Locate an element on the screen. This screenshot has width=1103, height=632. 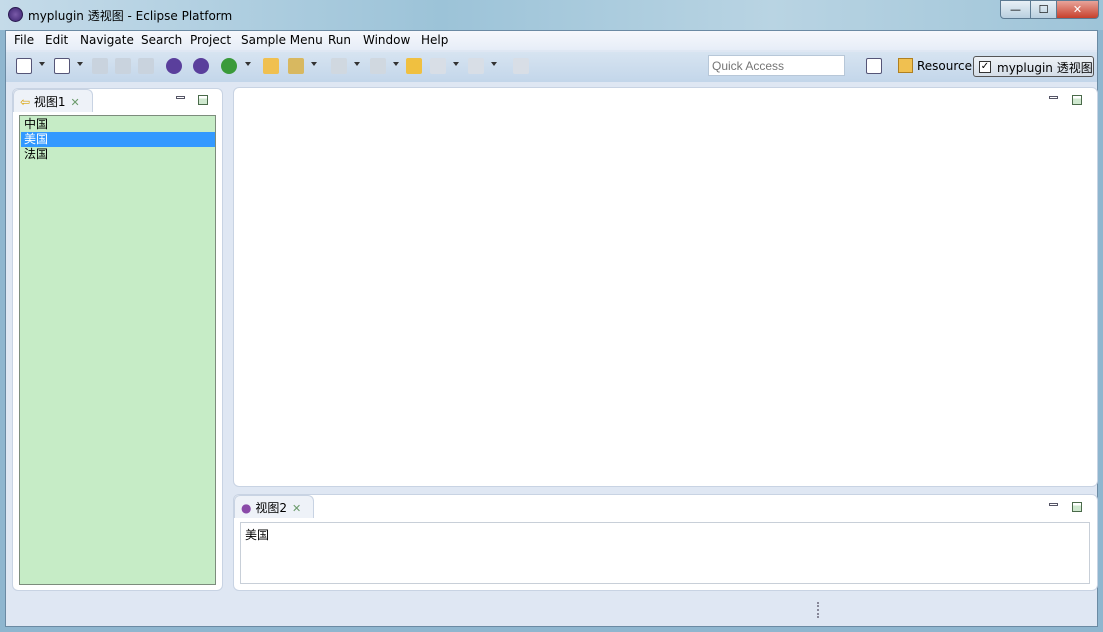
minimize-editor-icon is located at coordinates (1053, 97).